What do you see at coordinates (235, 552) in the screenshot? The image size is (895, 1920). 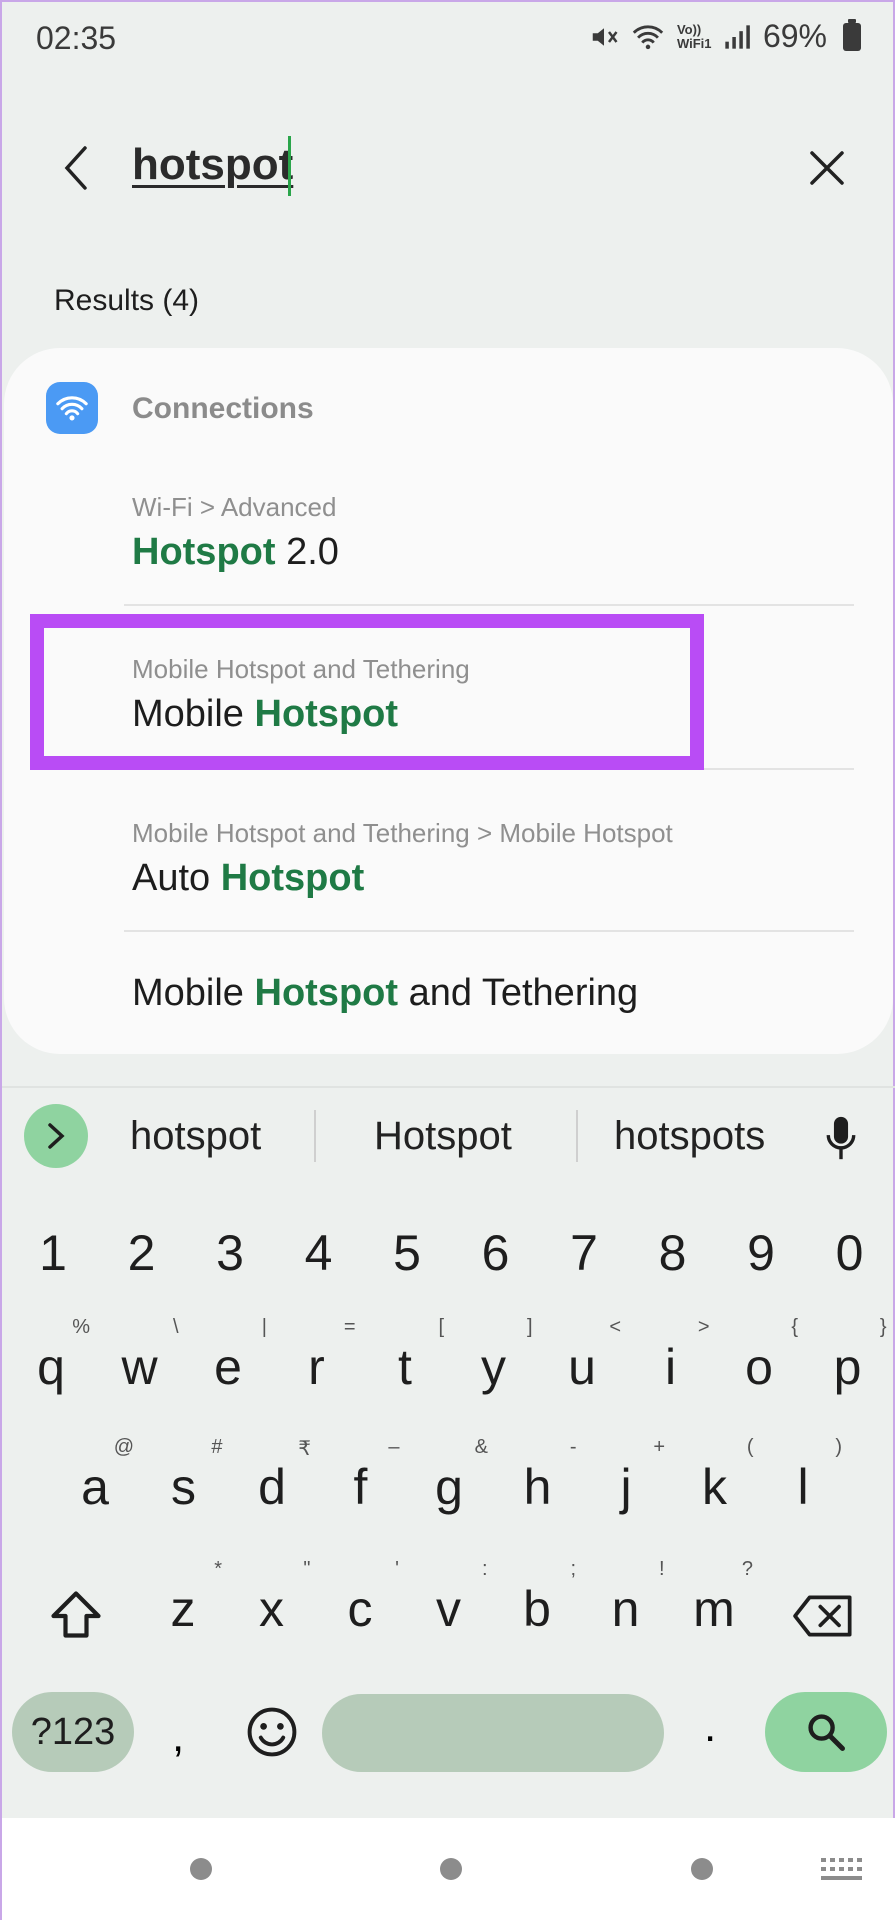 I see `result-title: Hotspot 2.0` at bounding box center [235, 552].